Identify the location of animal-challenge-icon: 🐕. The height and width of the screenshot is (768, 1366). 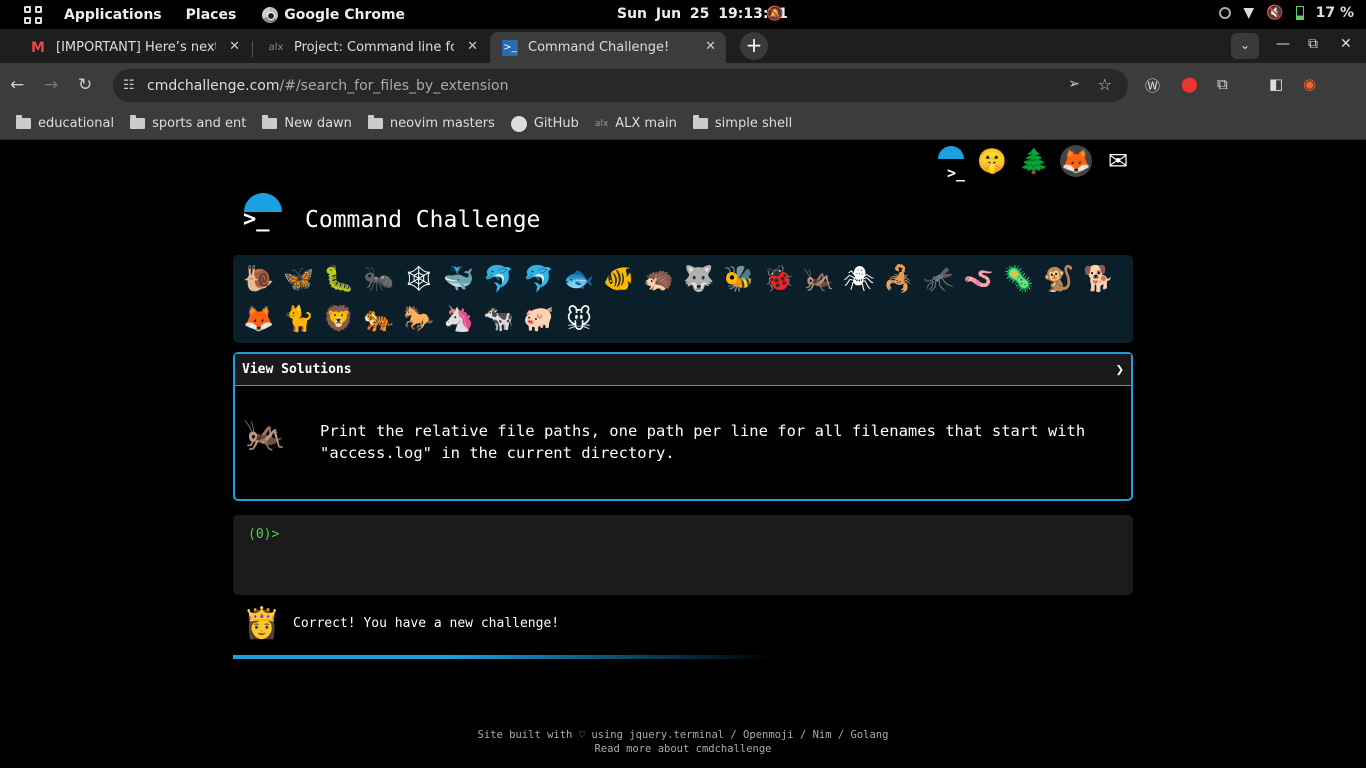
(1099, 279).